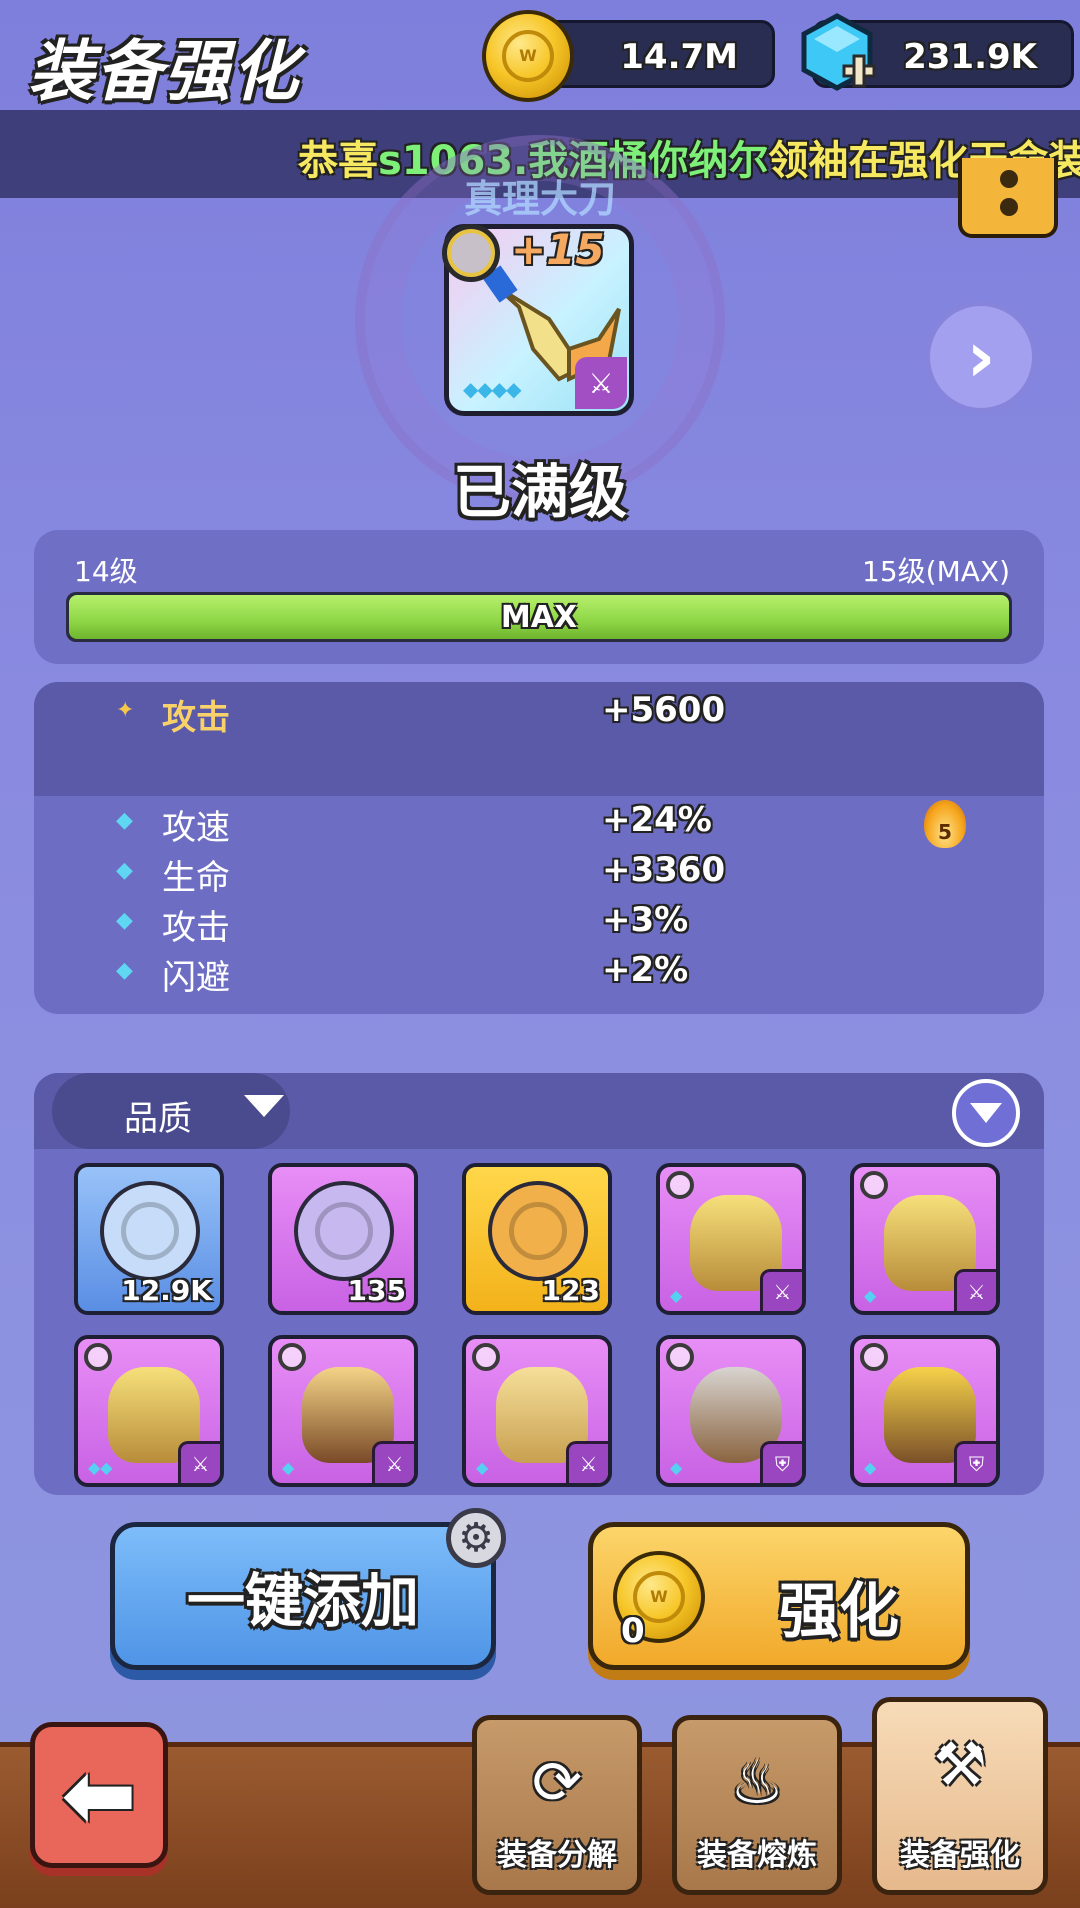 This screenshot has width=1080, height=1908. I want to click on slot-count: 135, so click(376, 1290).